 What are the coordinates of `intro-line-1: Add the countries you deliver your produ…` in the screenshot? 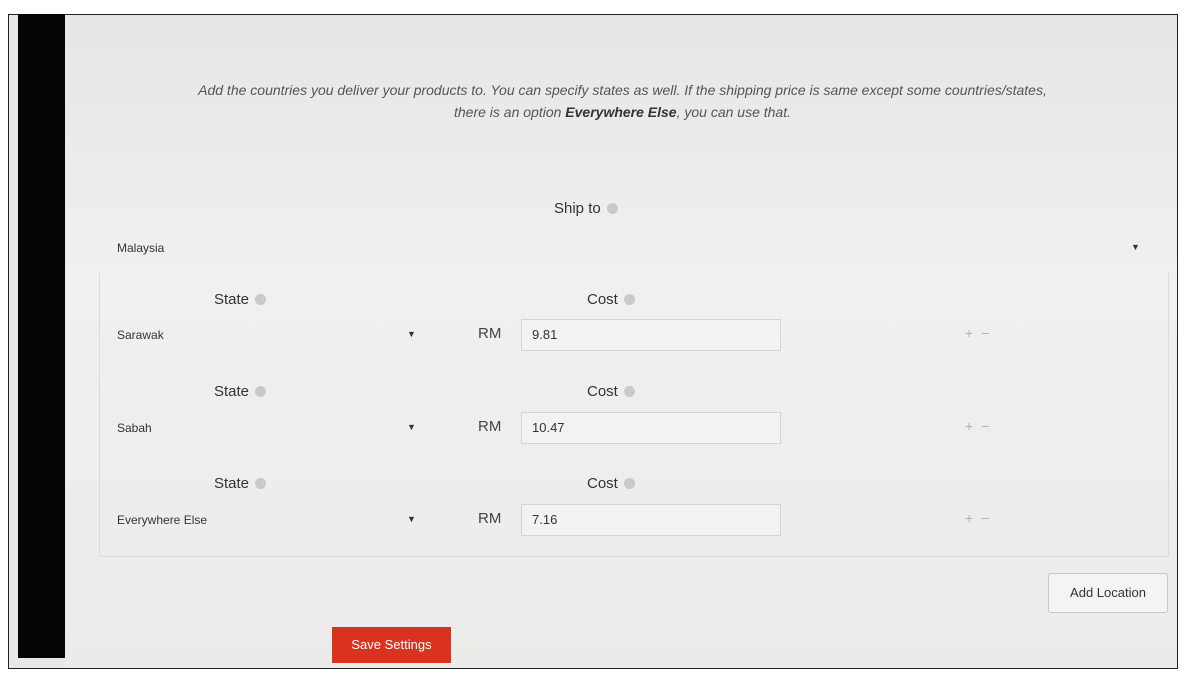 It's located at (622, 90).